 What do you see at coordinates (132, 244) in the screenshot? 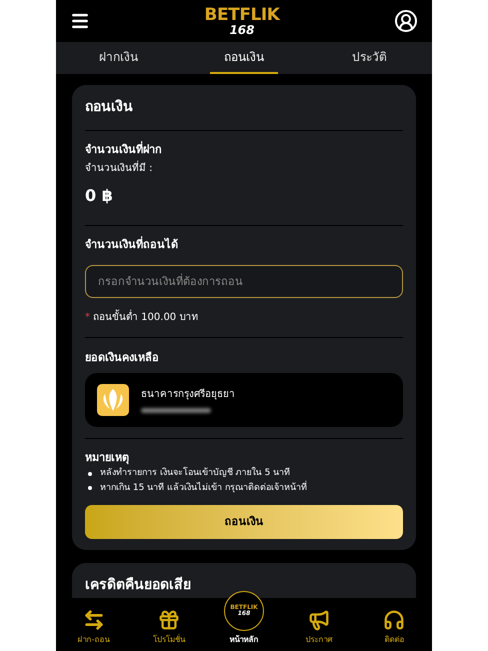
I see `section-heading: จำนวนเงินที่ถอนได้` at bounding box center [132, 244].